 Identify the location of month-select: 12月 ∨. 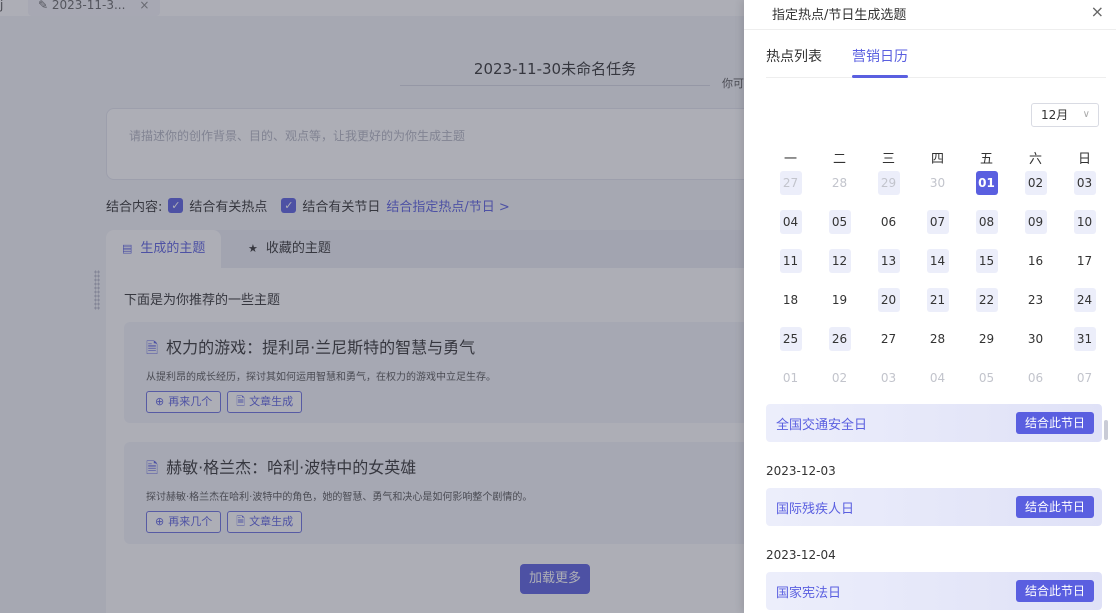
(1065, 115).